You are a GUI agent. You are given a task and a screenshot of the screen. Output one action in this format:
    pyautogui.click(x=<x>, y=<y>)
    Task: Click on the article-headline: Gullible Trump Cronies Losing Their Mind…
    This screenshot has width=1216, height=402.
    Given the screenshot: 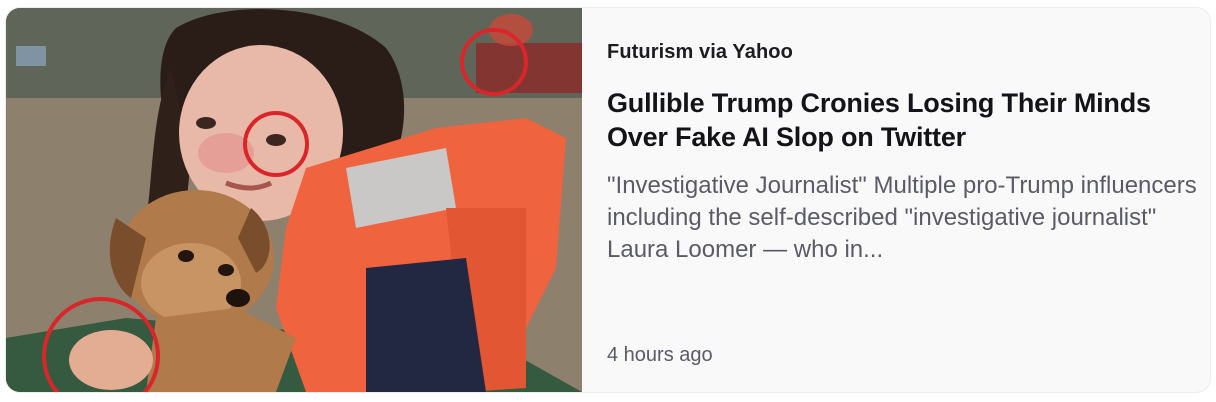 What is the action you would take?
    pyautogui.click(x=902, y=120)
    